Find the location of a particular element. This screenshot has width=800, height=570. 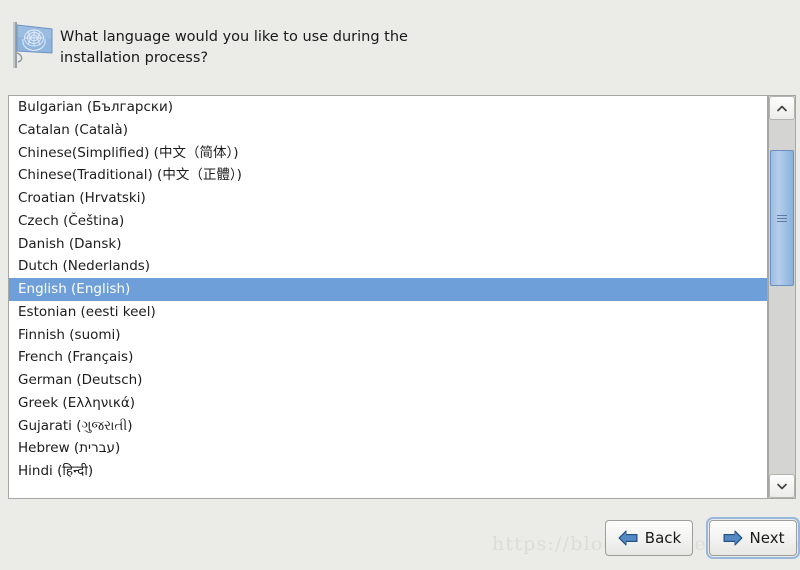

page-title-line-2: installation process? is located at coordinates (134, 58).